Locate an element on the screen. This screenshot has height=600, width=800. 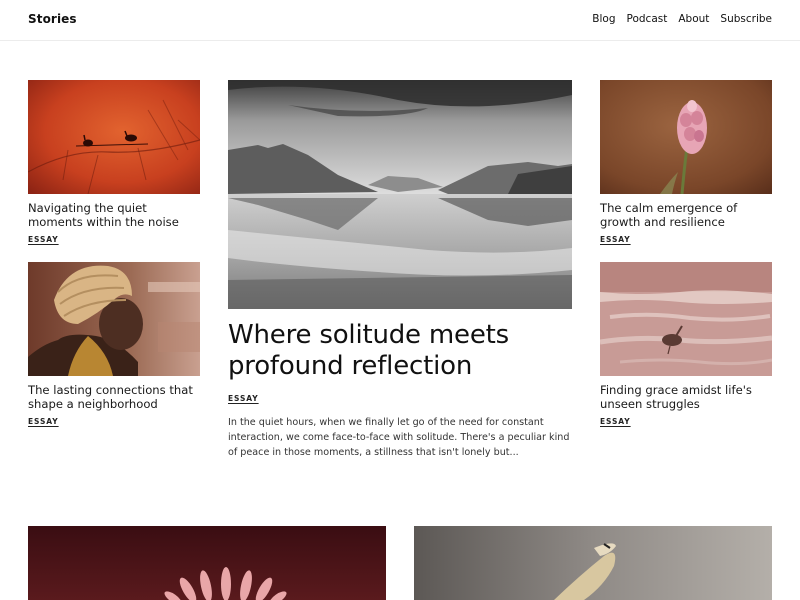
card-tag-3: ESSAY is located at coordinates (615, 239).